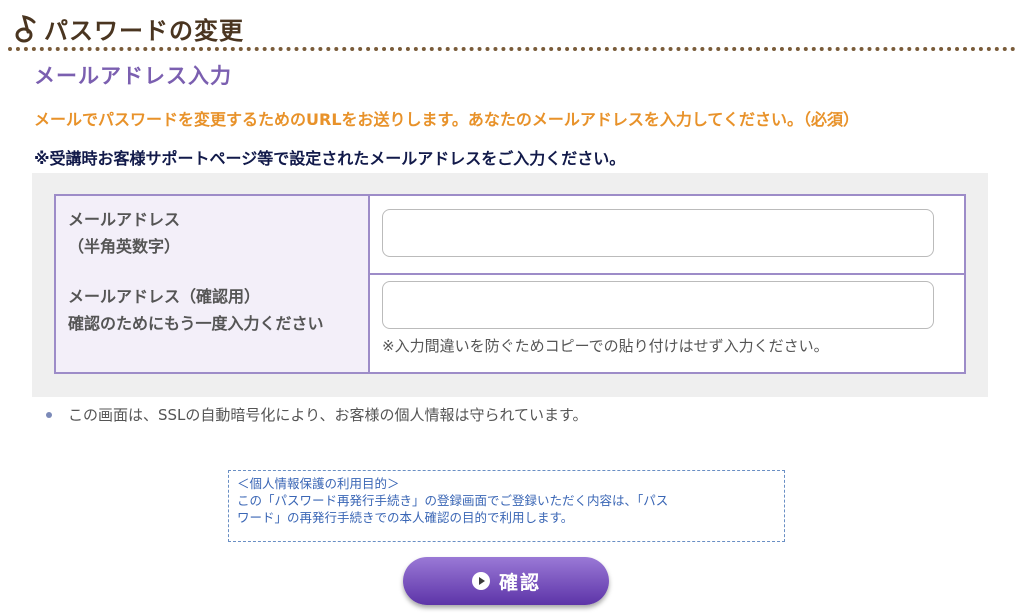  I want to click on email-input-cell, so click(667, 234).